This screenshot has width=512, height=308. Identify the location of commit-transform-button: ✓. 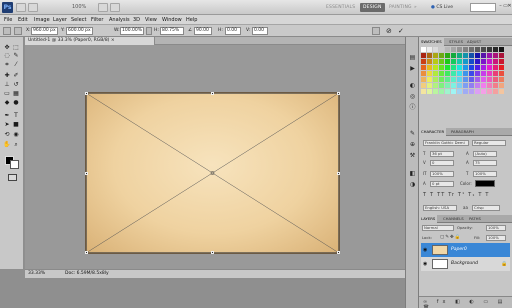
(401, 31).